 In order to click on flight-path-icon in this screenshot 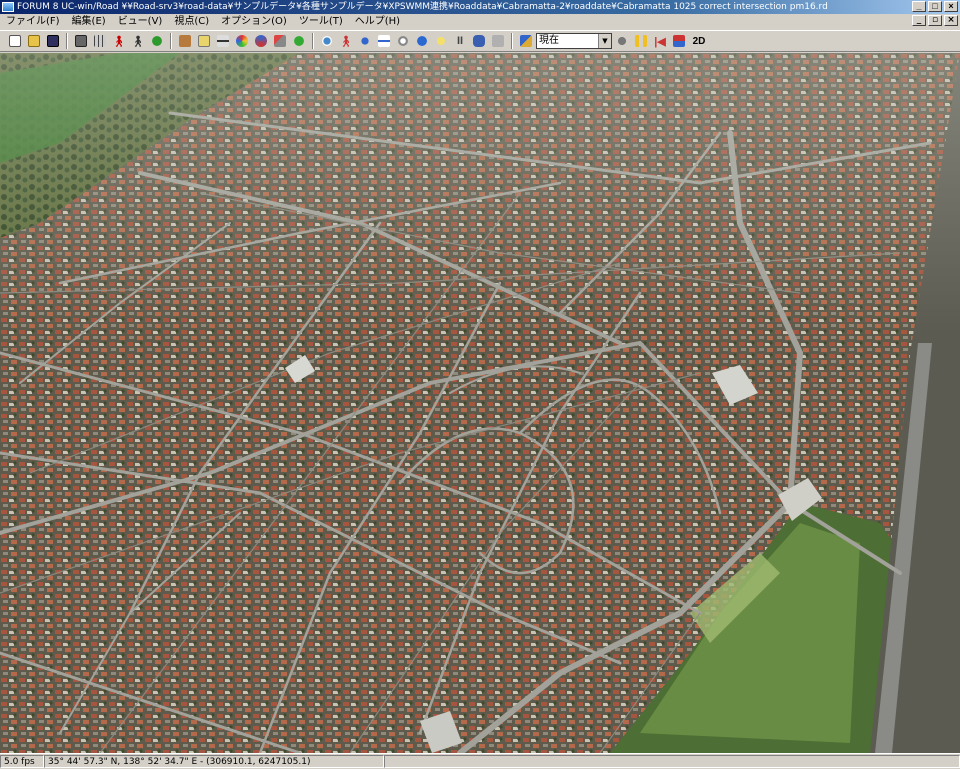, I will do `click(498, 41)`.